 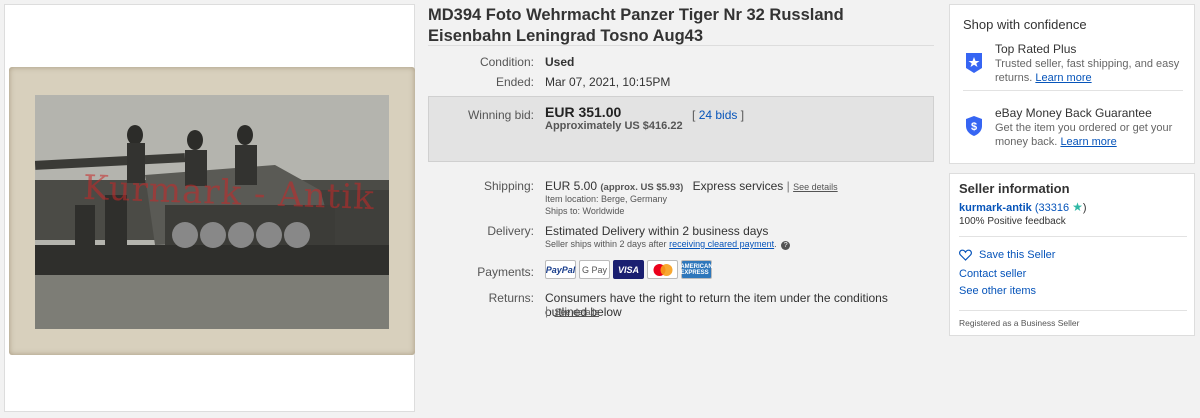 I want to click on shipping-approx: (approx. US $5.93), so click(x=642, y=187).